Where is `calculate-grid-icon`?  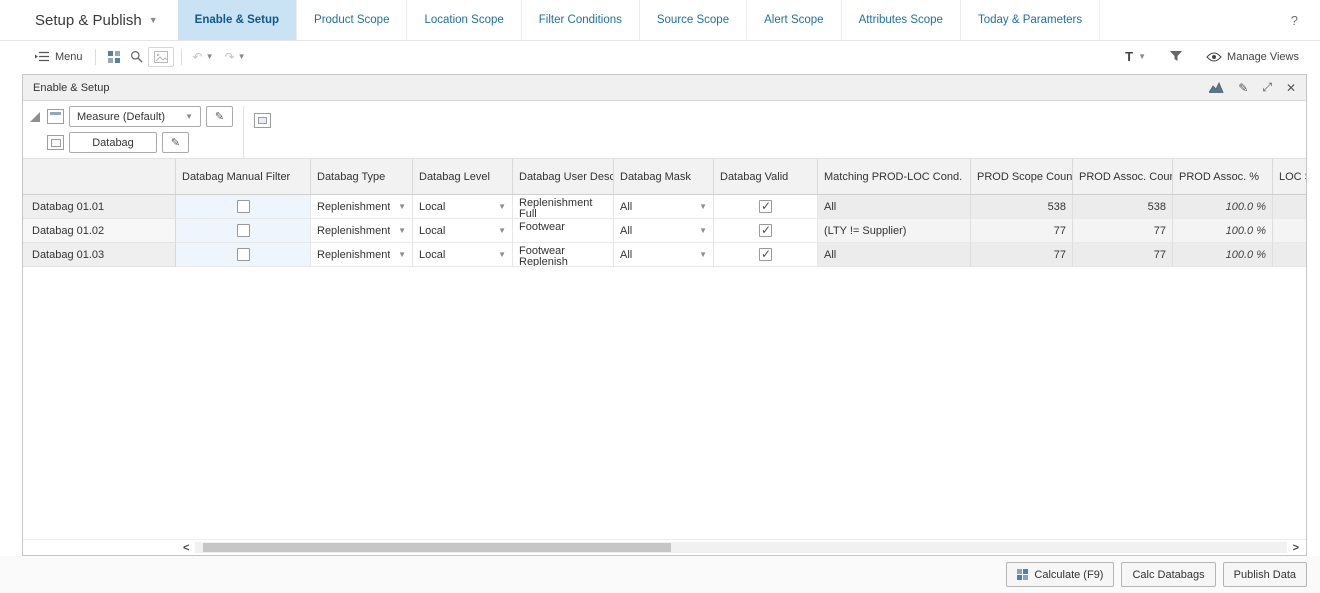
calculate-grid-icon is located at coordinates (1023, 574).